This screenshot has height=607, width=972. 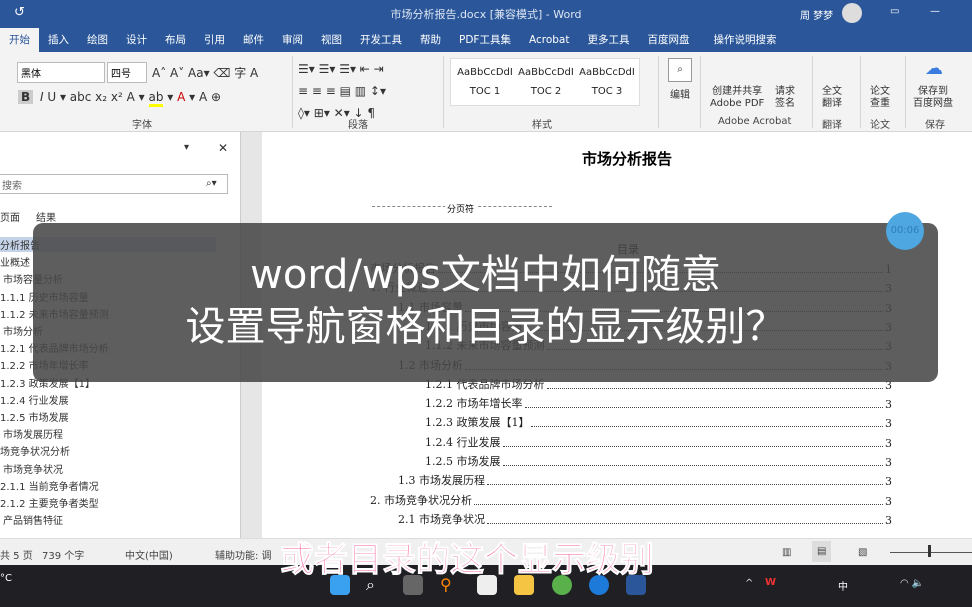 What do you see at coordinates (127, 72) in the screenshot?
I see `font-size-select: 四号` at bounding box center [127, 72].